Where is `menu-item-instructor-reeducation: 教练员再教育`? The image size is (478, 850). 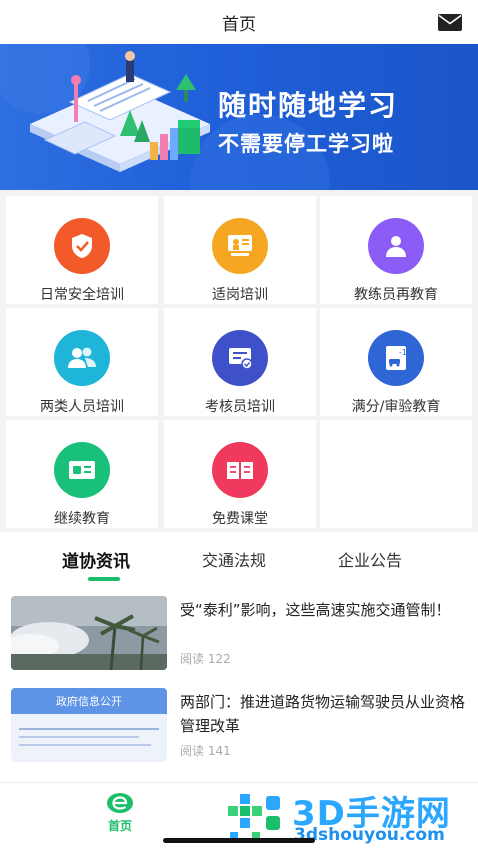
menu-item-instructor-reeducation: 教练员再教育 is located at coordinates (396, 250).